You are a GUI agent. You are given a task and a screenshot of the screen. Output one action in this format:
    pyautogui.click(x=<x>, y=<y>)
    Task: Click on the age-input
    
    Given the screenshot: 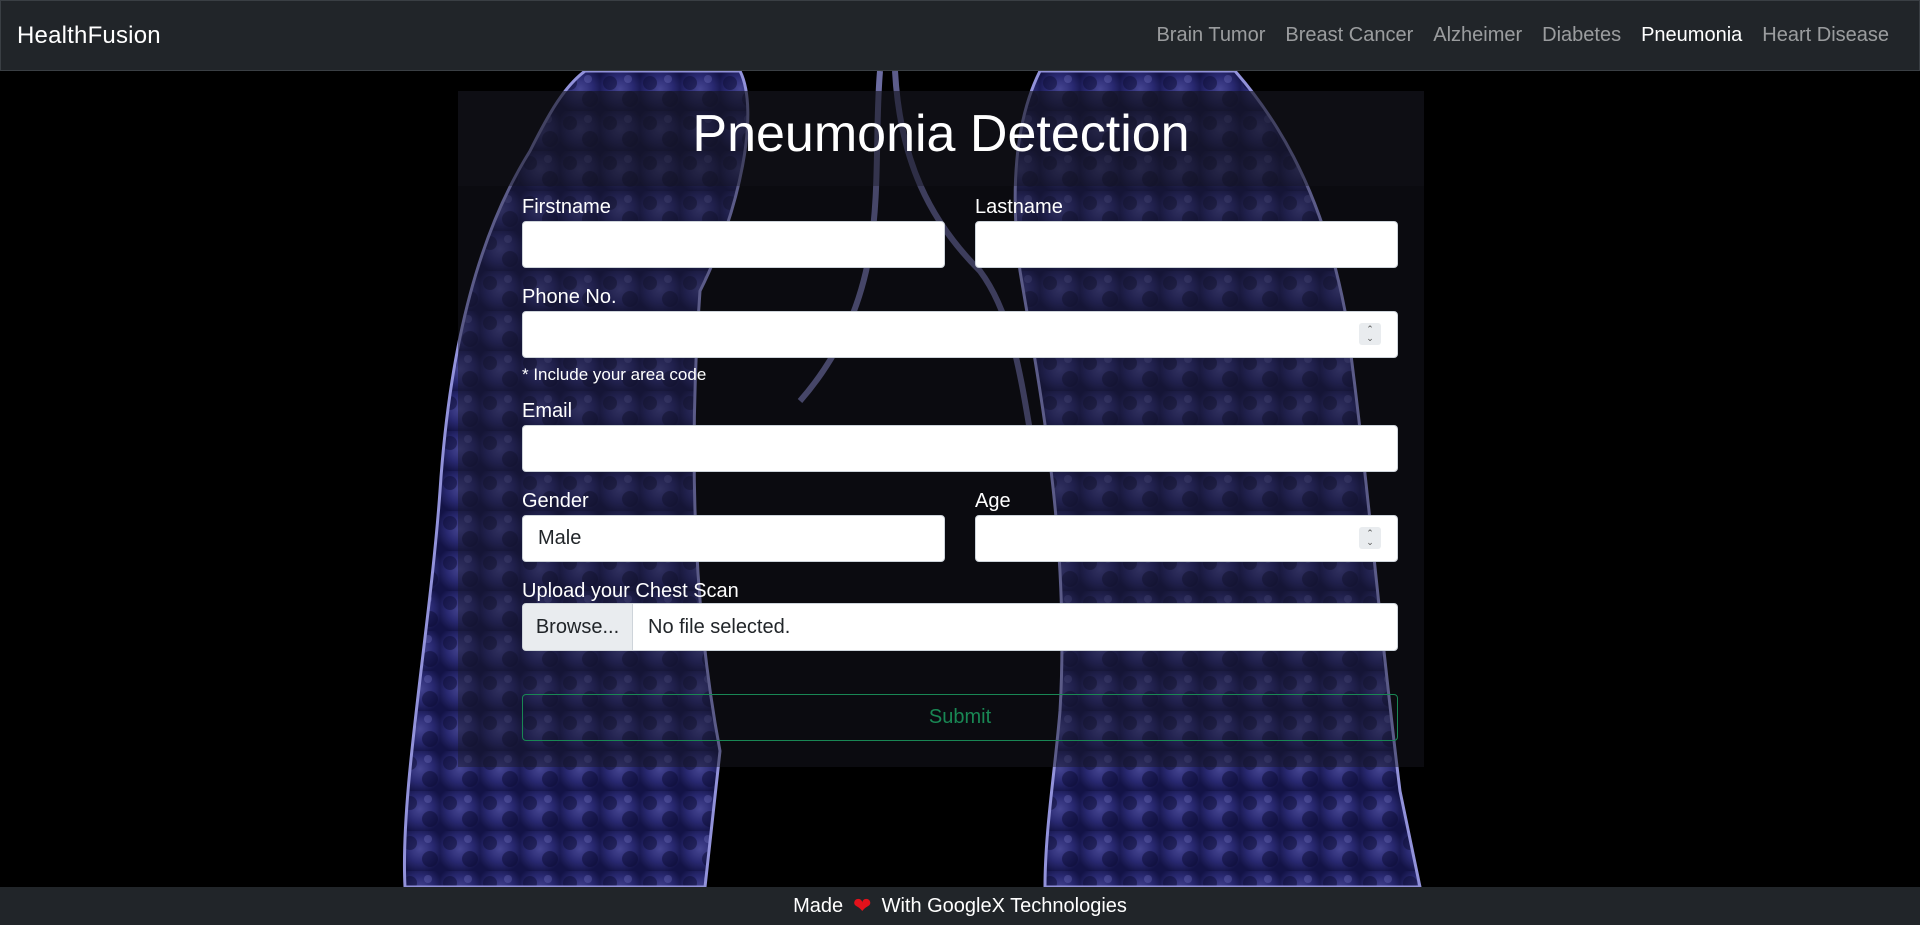 What is the action you would take?
    pyautogui.click(x=1186, y=538)
    